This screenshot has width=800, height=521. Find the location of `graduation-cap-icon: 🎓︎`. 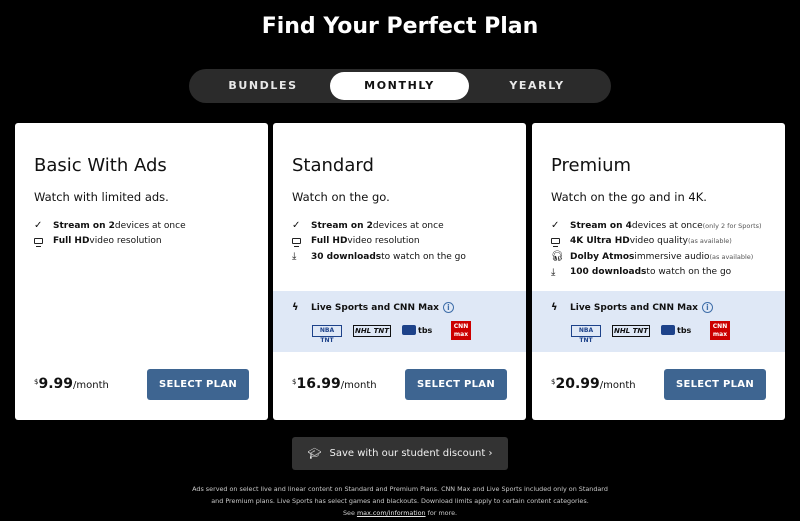

graduation-cap-icon: 🎓︎ is located at coordinates (314, 453).